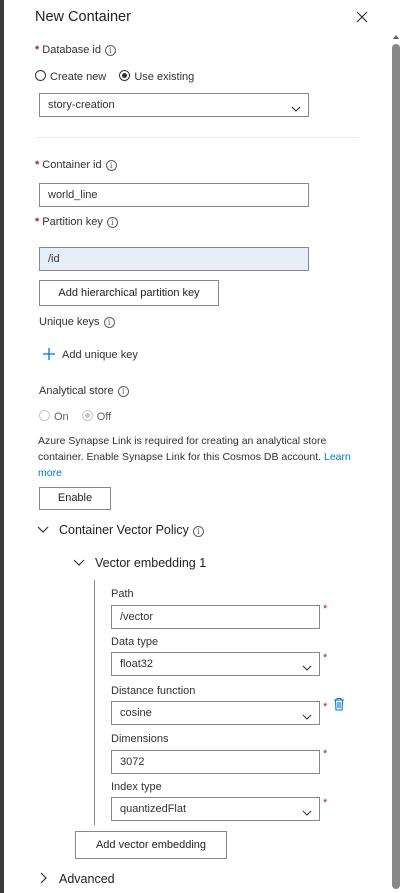 Image resolution: width=400 pixels, height=893 pixels. What do you see at coordinates (76, 222) in the screenshot?
I see `partition-key-label: * Partition key i` at bounding box center [76, 222].